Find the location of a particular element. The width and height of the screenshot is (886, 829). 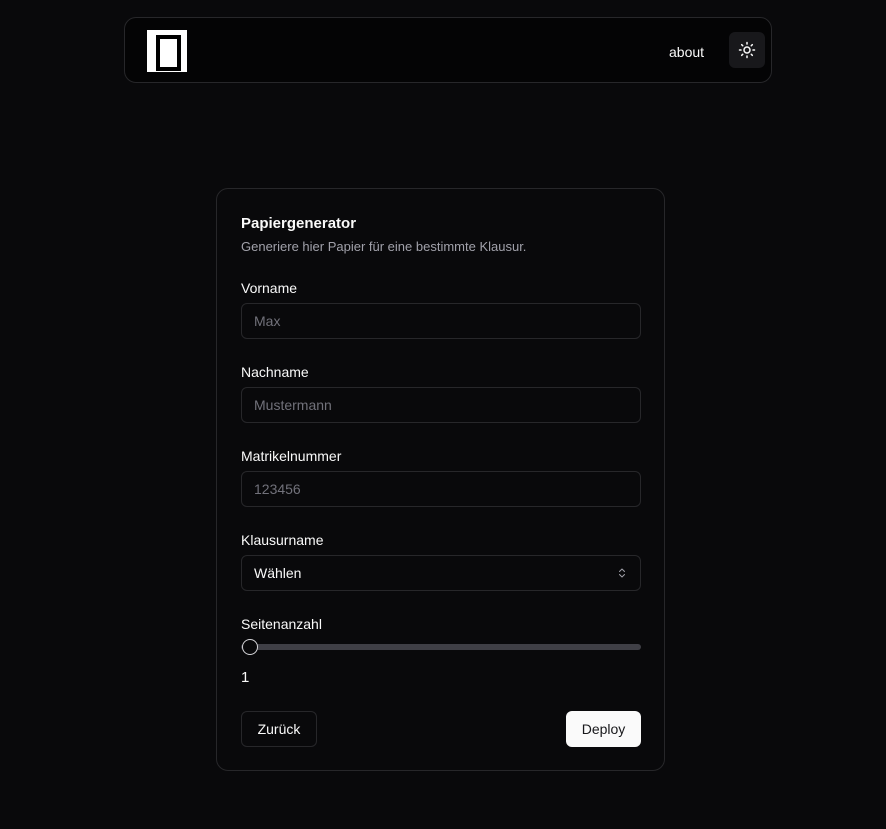

card-title: Papiergenerator is located at coordinates (299, 223).